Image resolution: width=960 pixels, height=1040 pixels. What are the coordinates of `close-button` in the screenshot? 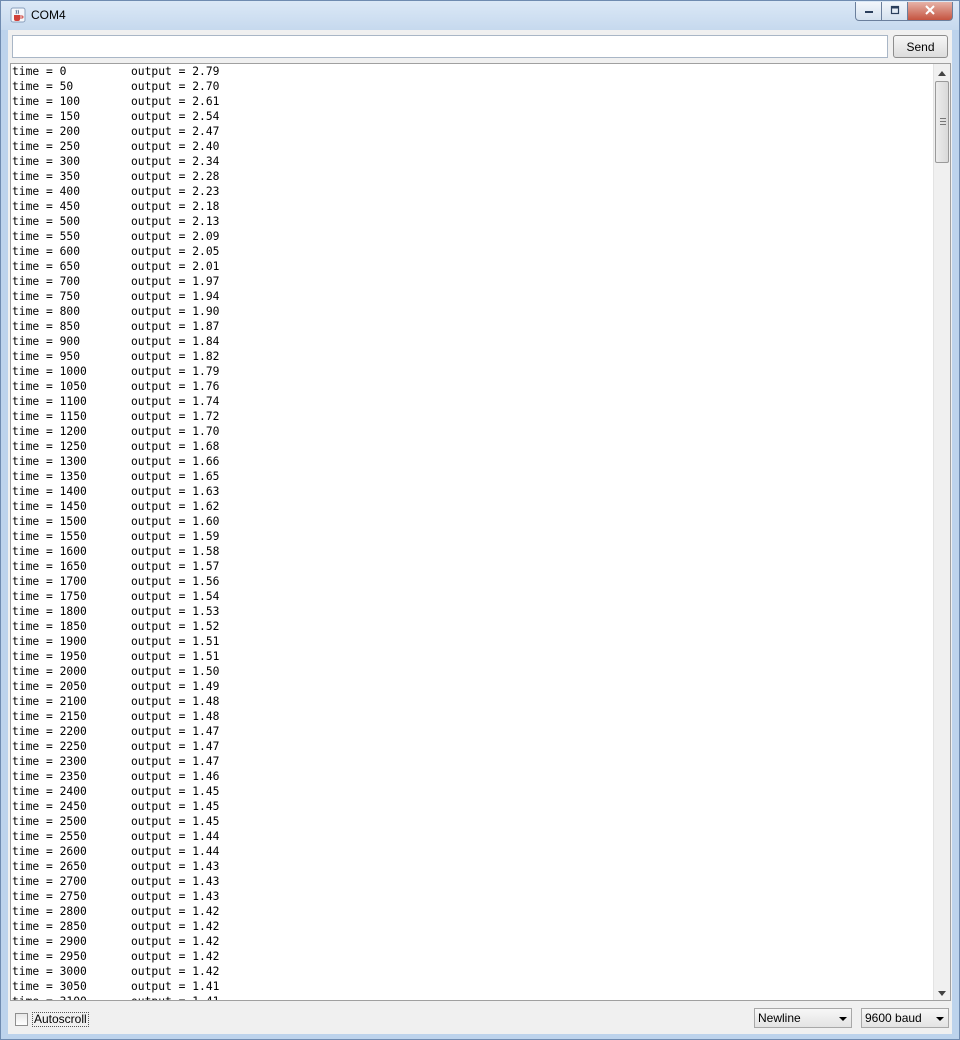 It's located at (930, 11).